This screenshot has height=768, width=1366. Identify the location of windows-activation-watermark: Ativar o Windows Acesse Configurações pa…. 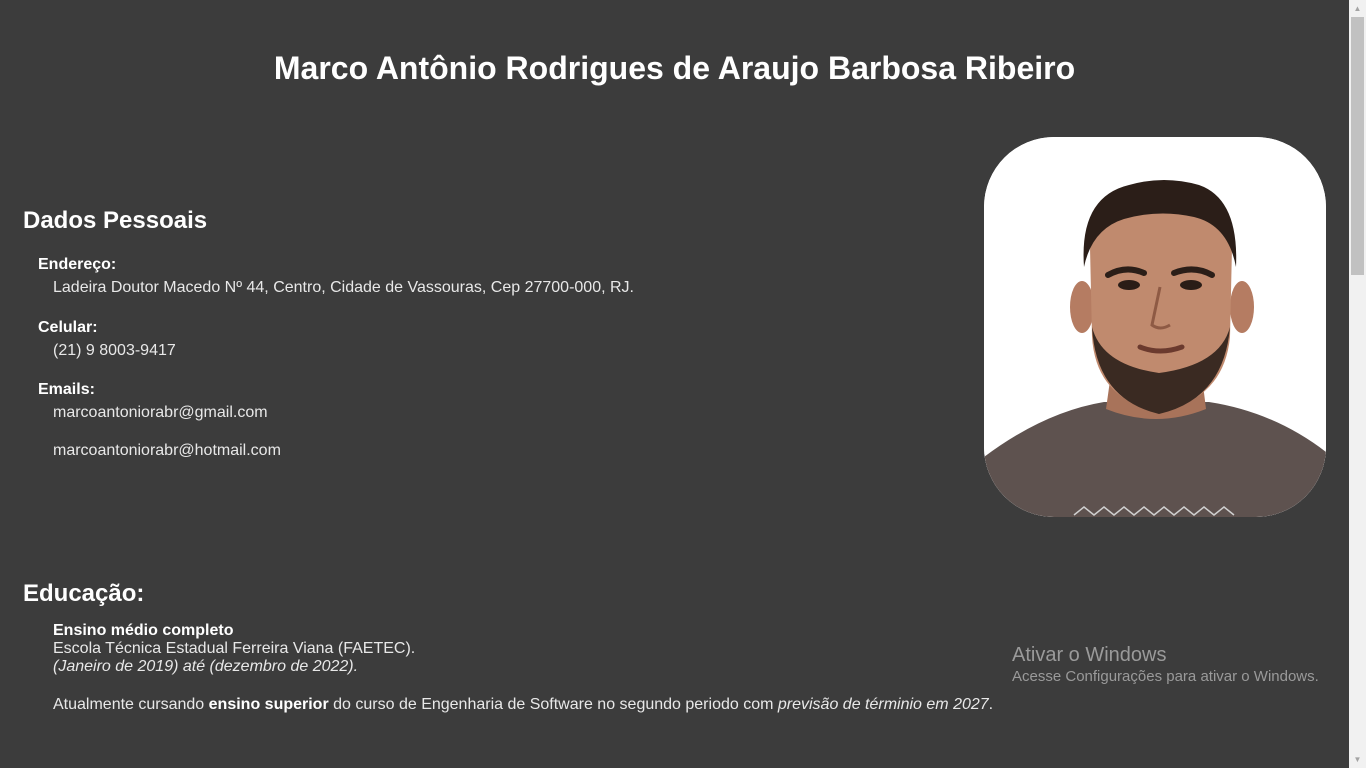
(1165, 665).